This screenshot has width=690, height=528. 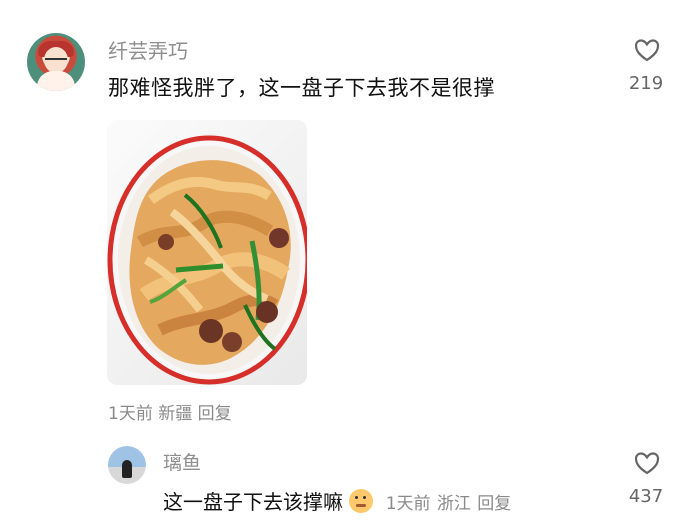 I want to click on reply-text: 这一盘子下去该撑嘛, so click(x=253, y=502).